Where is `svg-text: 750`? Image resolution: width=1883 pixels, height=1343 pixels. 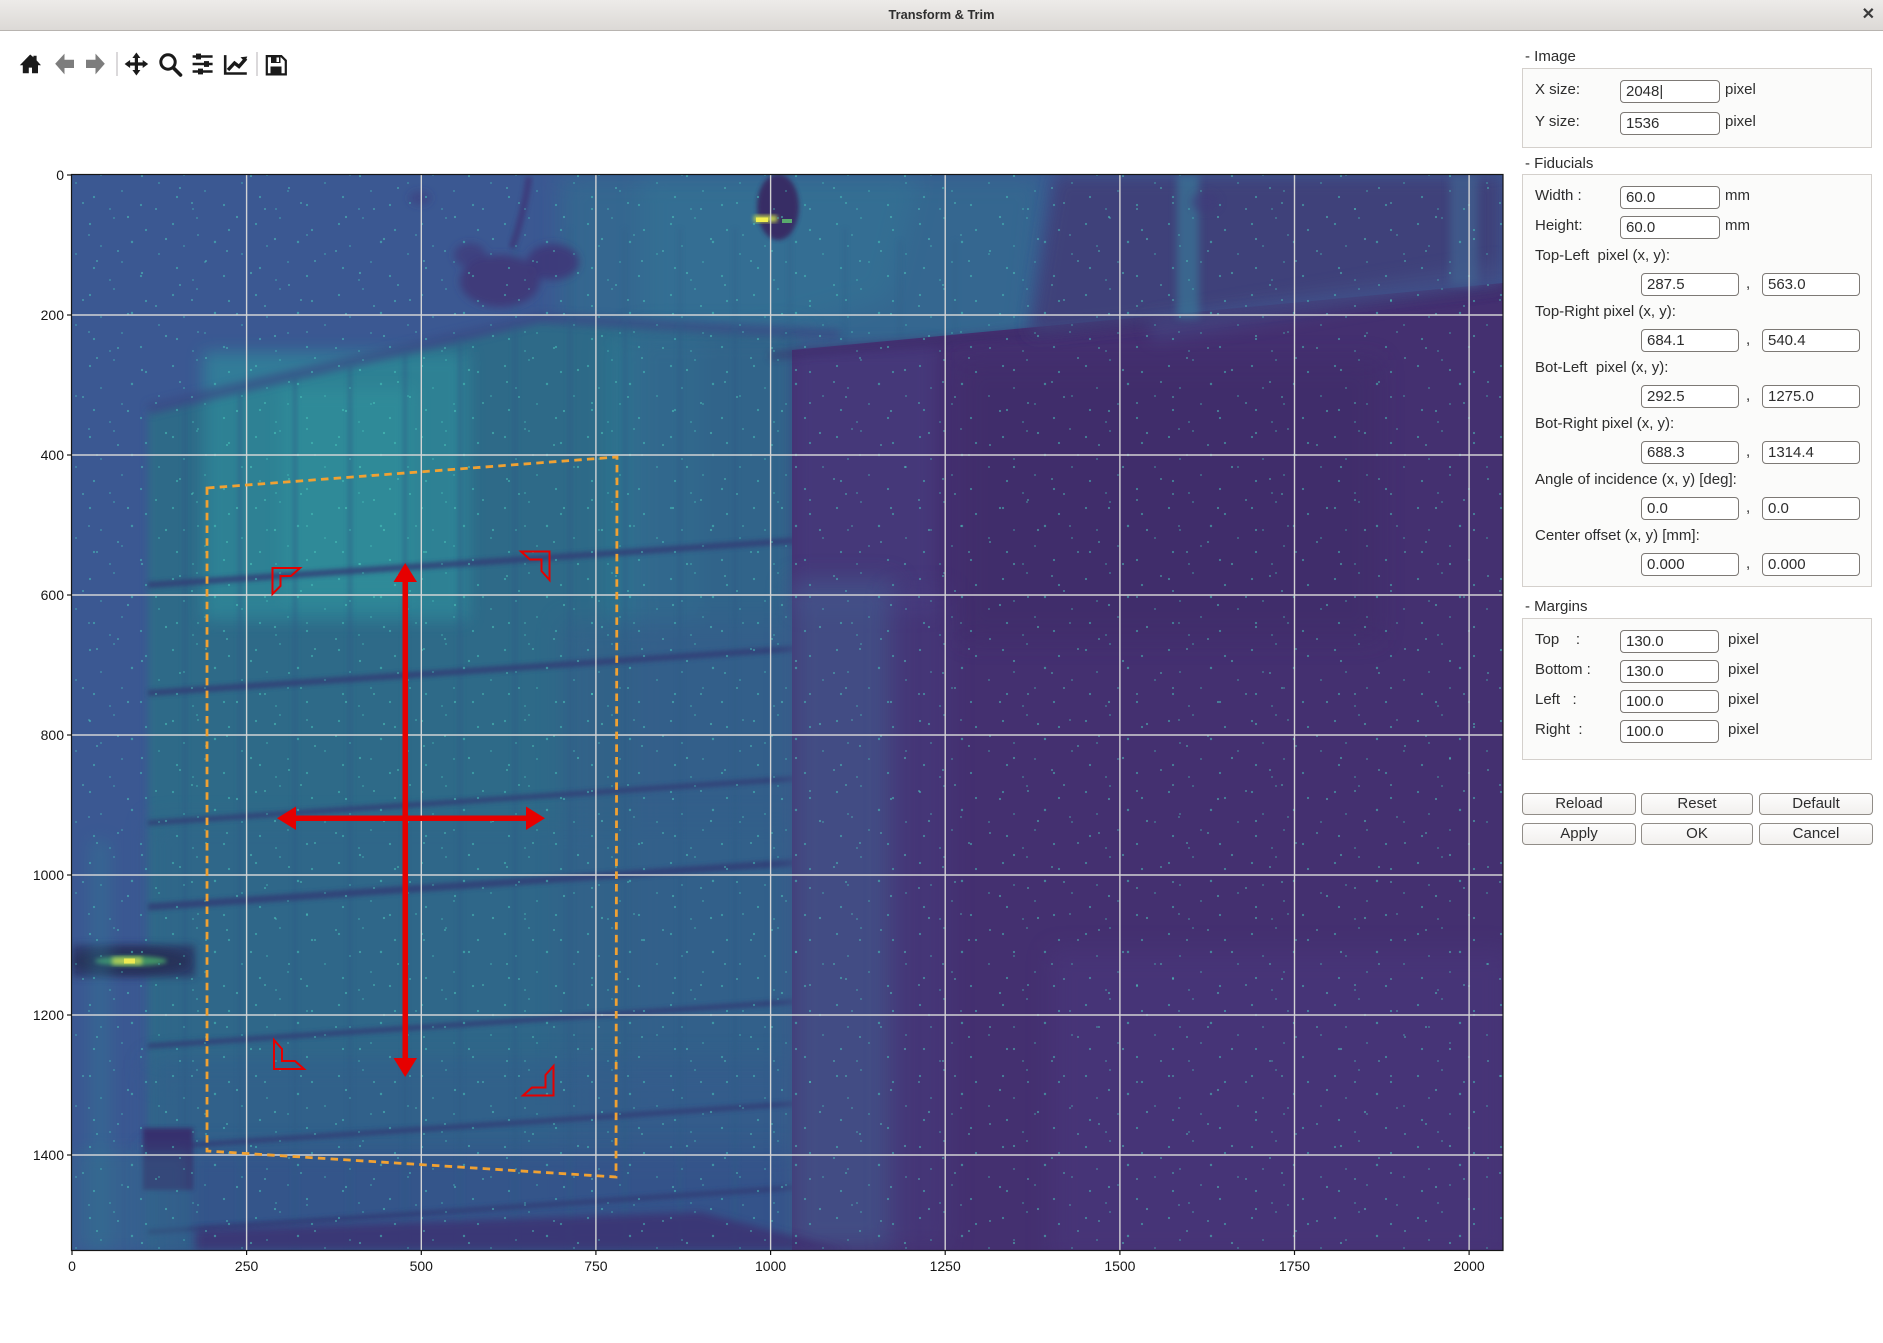
svg-text: 750 is located at coordinates (596, 1266).